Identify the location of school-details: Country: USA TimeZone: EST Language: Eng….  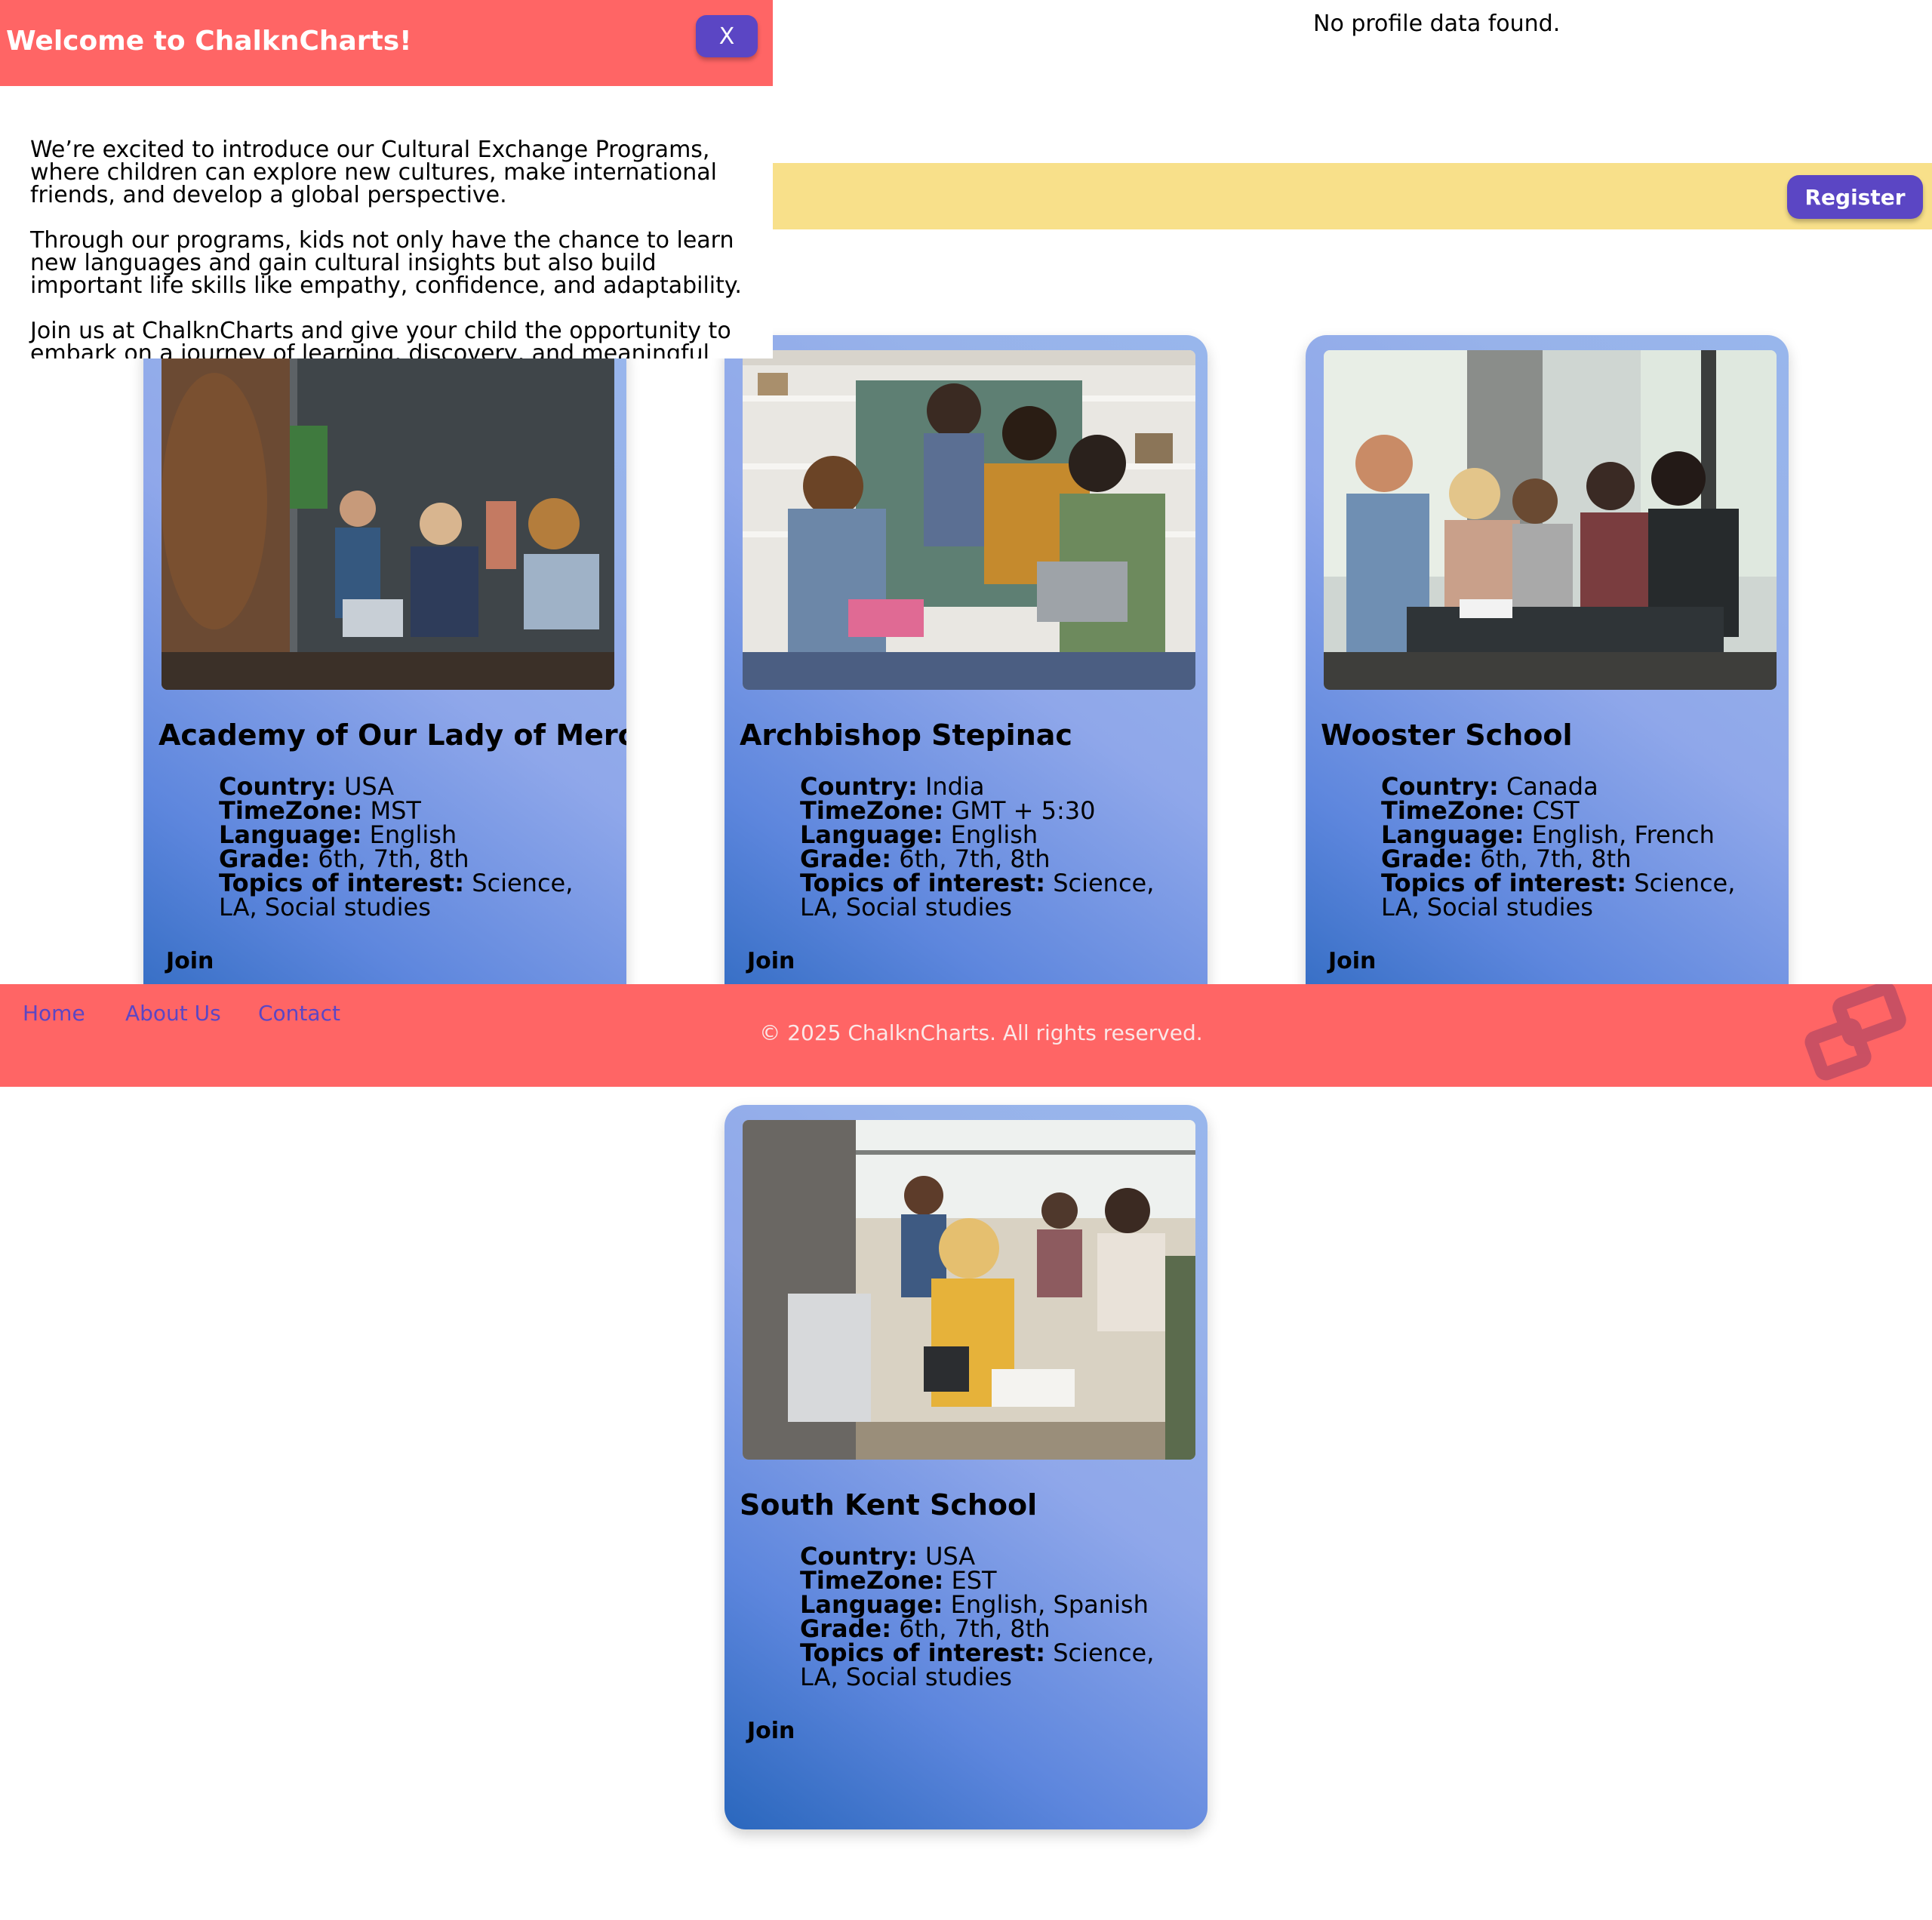
(988, 1616).